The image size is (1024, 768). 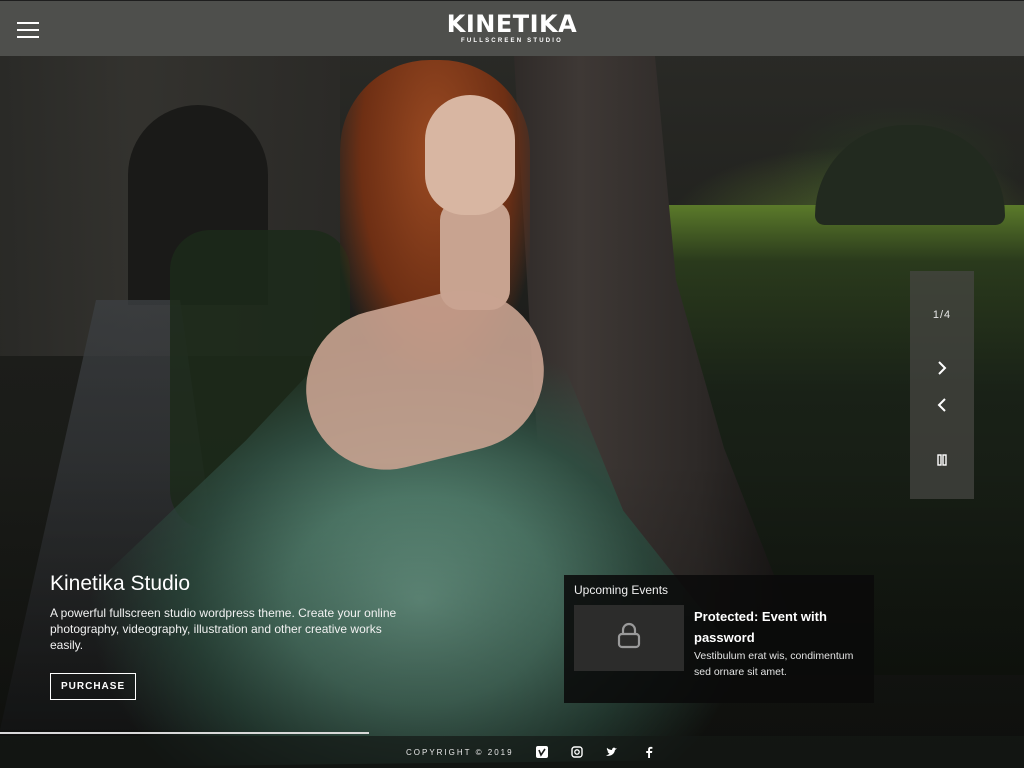 I want to click on hamburger-menu-icon, so click(x=28, y=30).